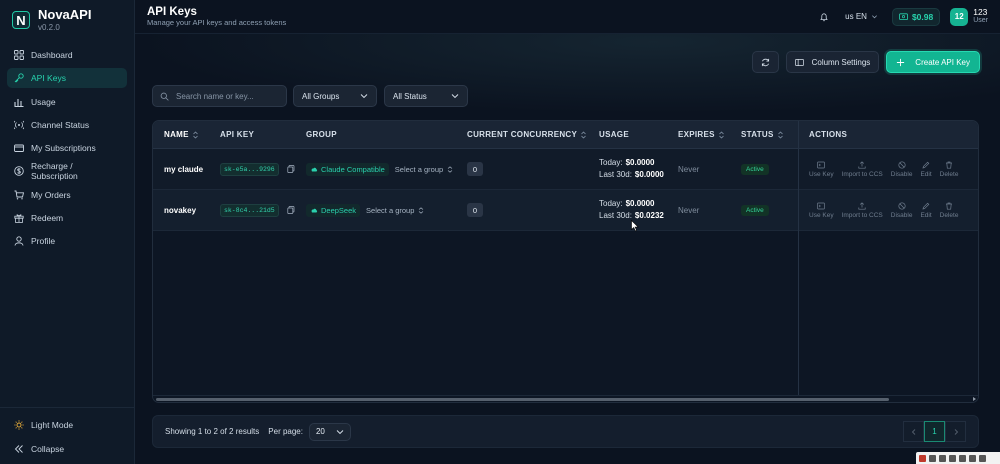  I want to click on horizontal-scrollbar, so click(565, 398).